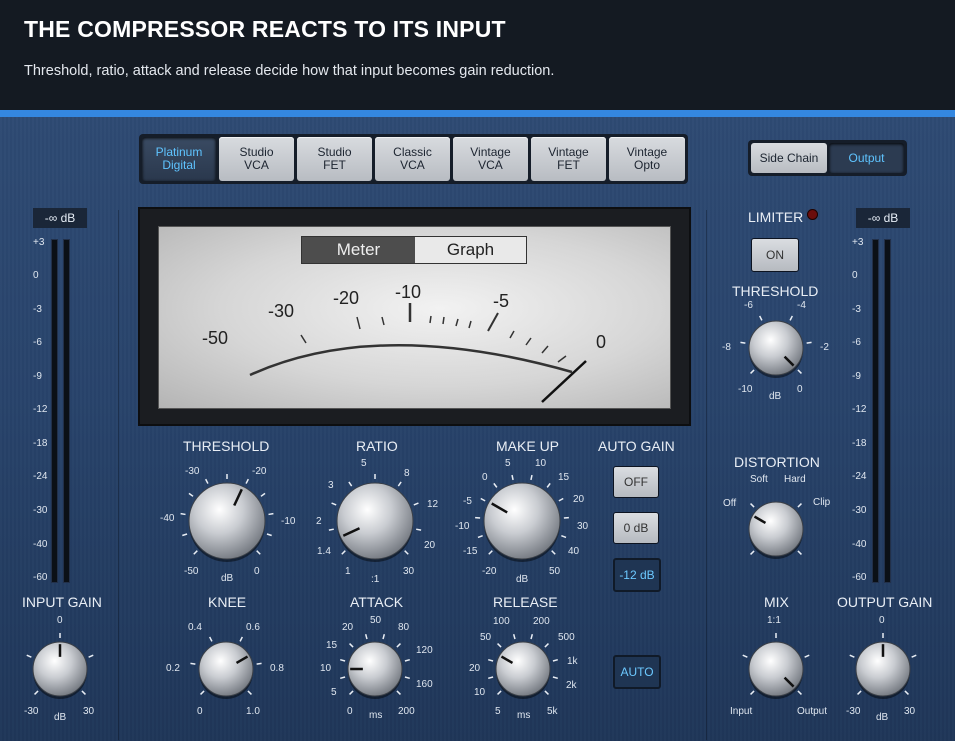  What do you see at coordinates (376, 620) in the screenshot?
I see `attack-scale-label: 50` at bounding box center [376, 620].